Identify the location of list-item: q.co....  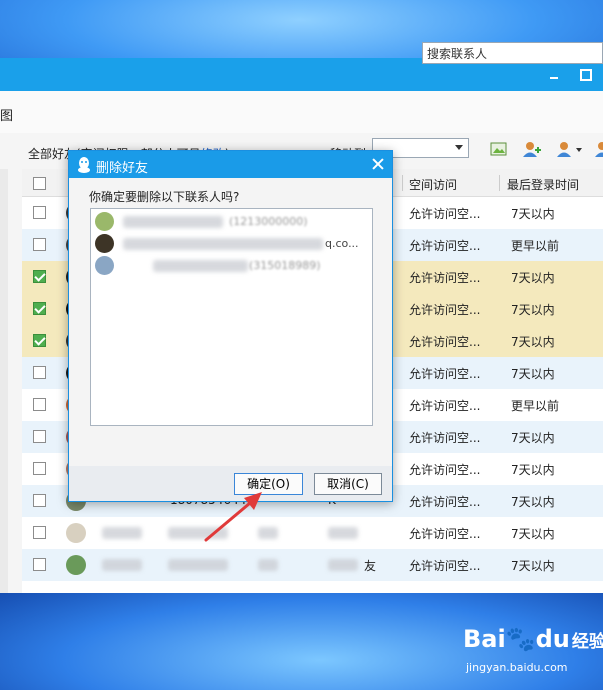
(230, 244).